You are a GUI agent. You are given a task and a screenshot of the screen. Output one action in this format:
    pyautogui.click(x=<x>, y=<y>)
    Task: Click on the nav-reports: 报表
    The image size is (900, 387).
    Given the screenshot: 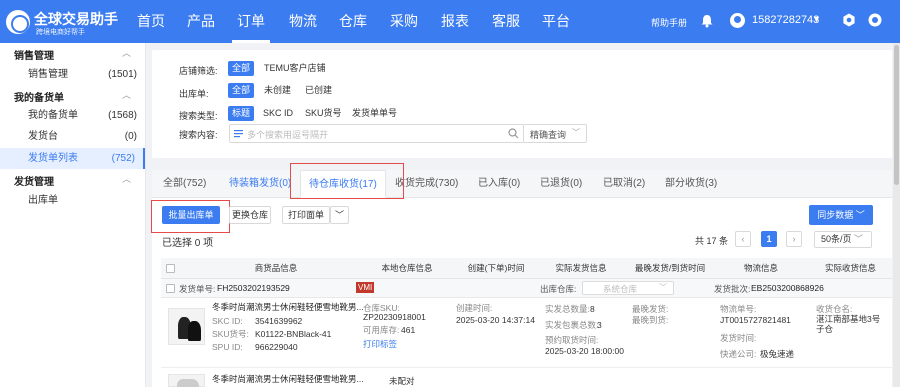 What is the action you would take?
    pyautogui.click(x=455, y=21)
    